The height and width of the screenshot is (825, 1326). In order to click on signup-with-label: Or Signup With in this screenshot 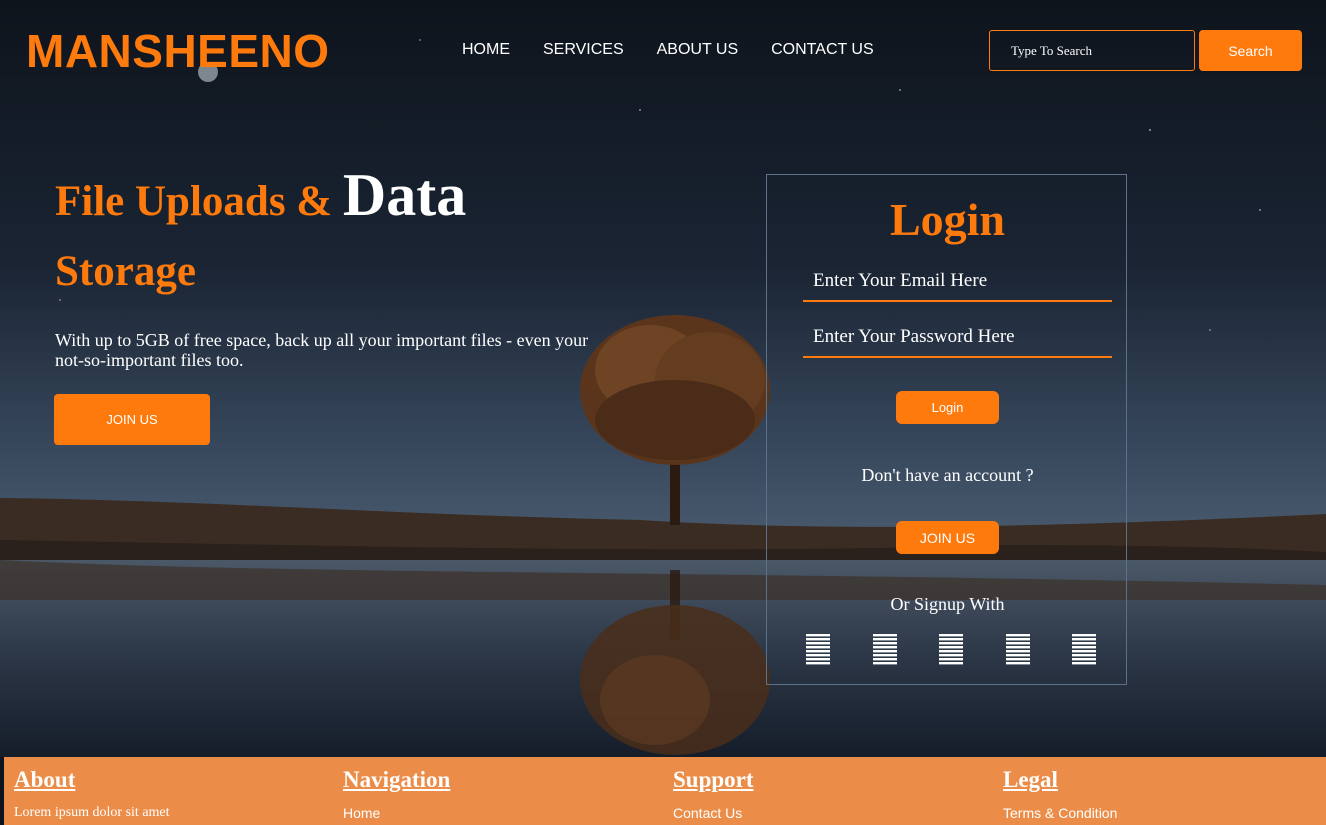, I will do `click(947, 604)`.